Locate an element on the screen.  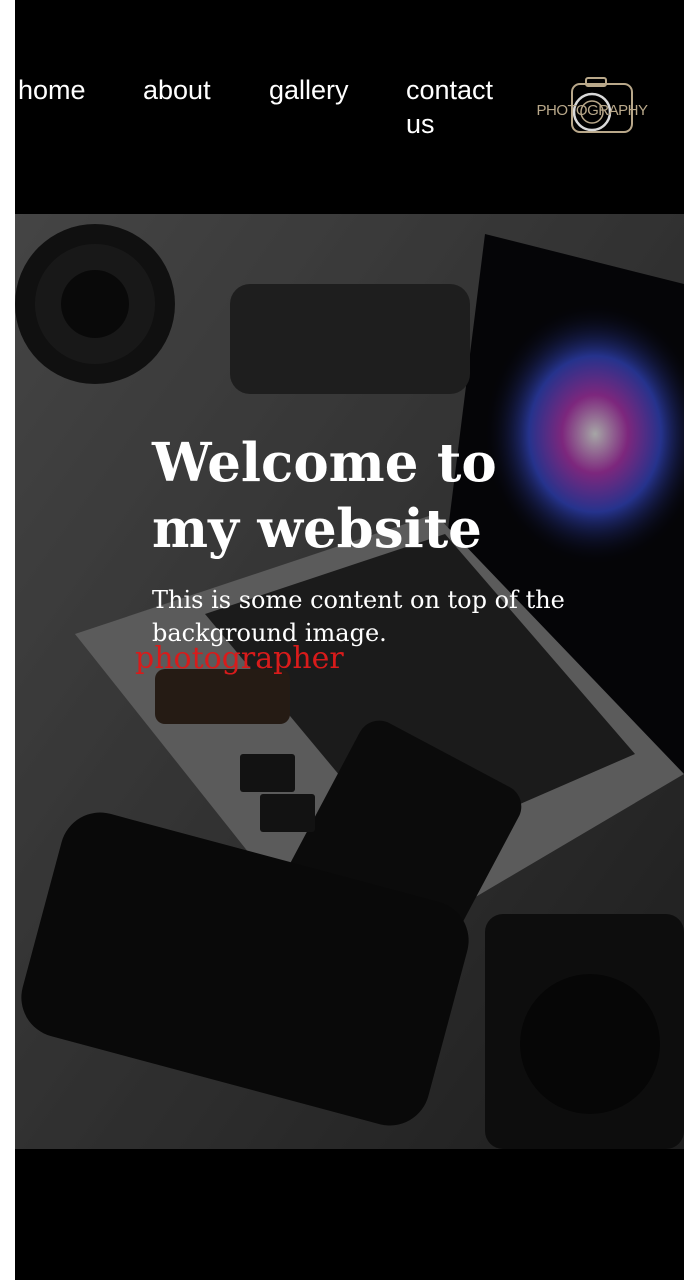
left-gutter is located at coordinates (7, 640).